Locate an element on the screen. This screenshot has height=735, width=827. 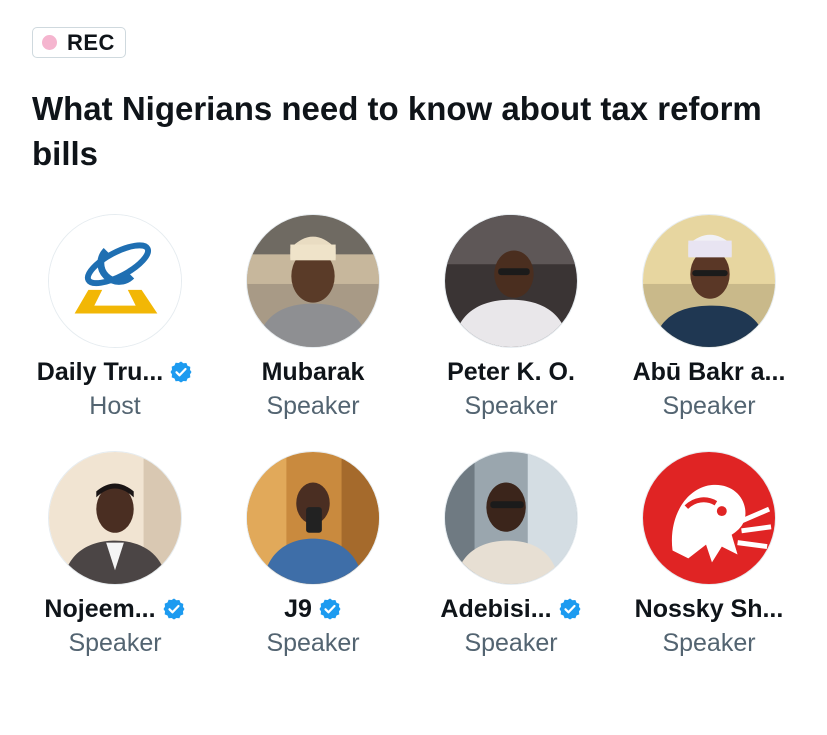
participant-card: Peter K. O. Speaker is located at coordinates (511, 318).